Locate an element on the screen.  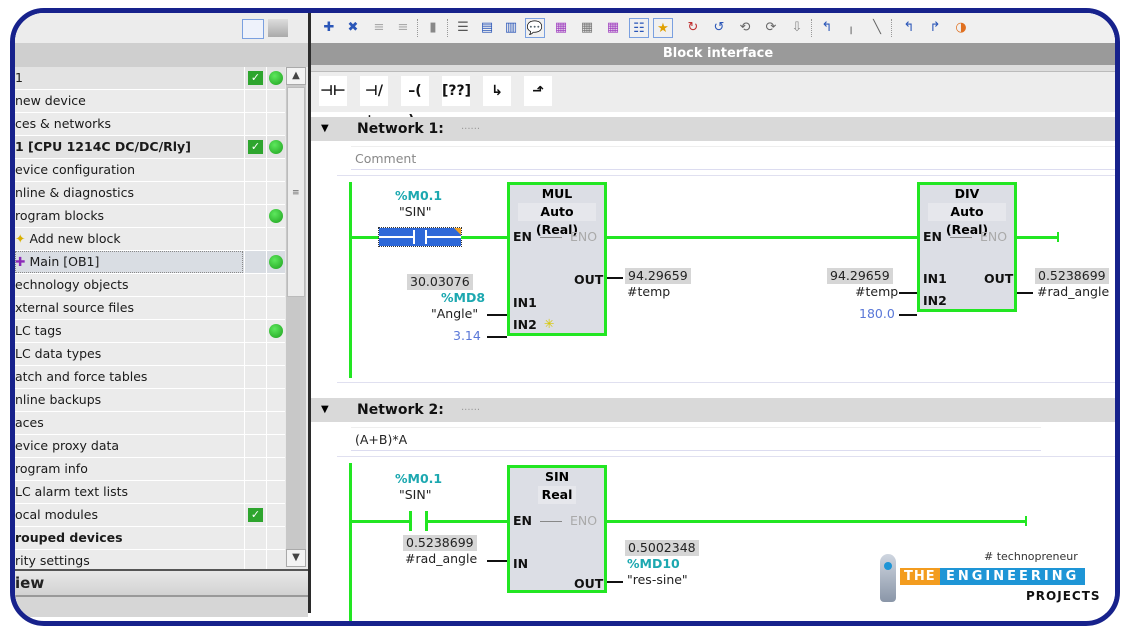
tree-item-text: LC alarm text lists is located at coordinates (72, 491).